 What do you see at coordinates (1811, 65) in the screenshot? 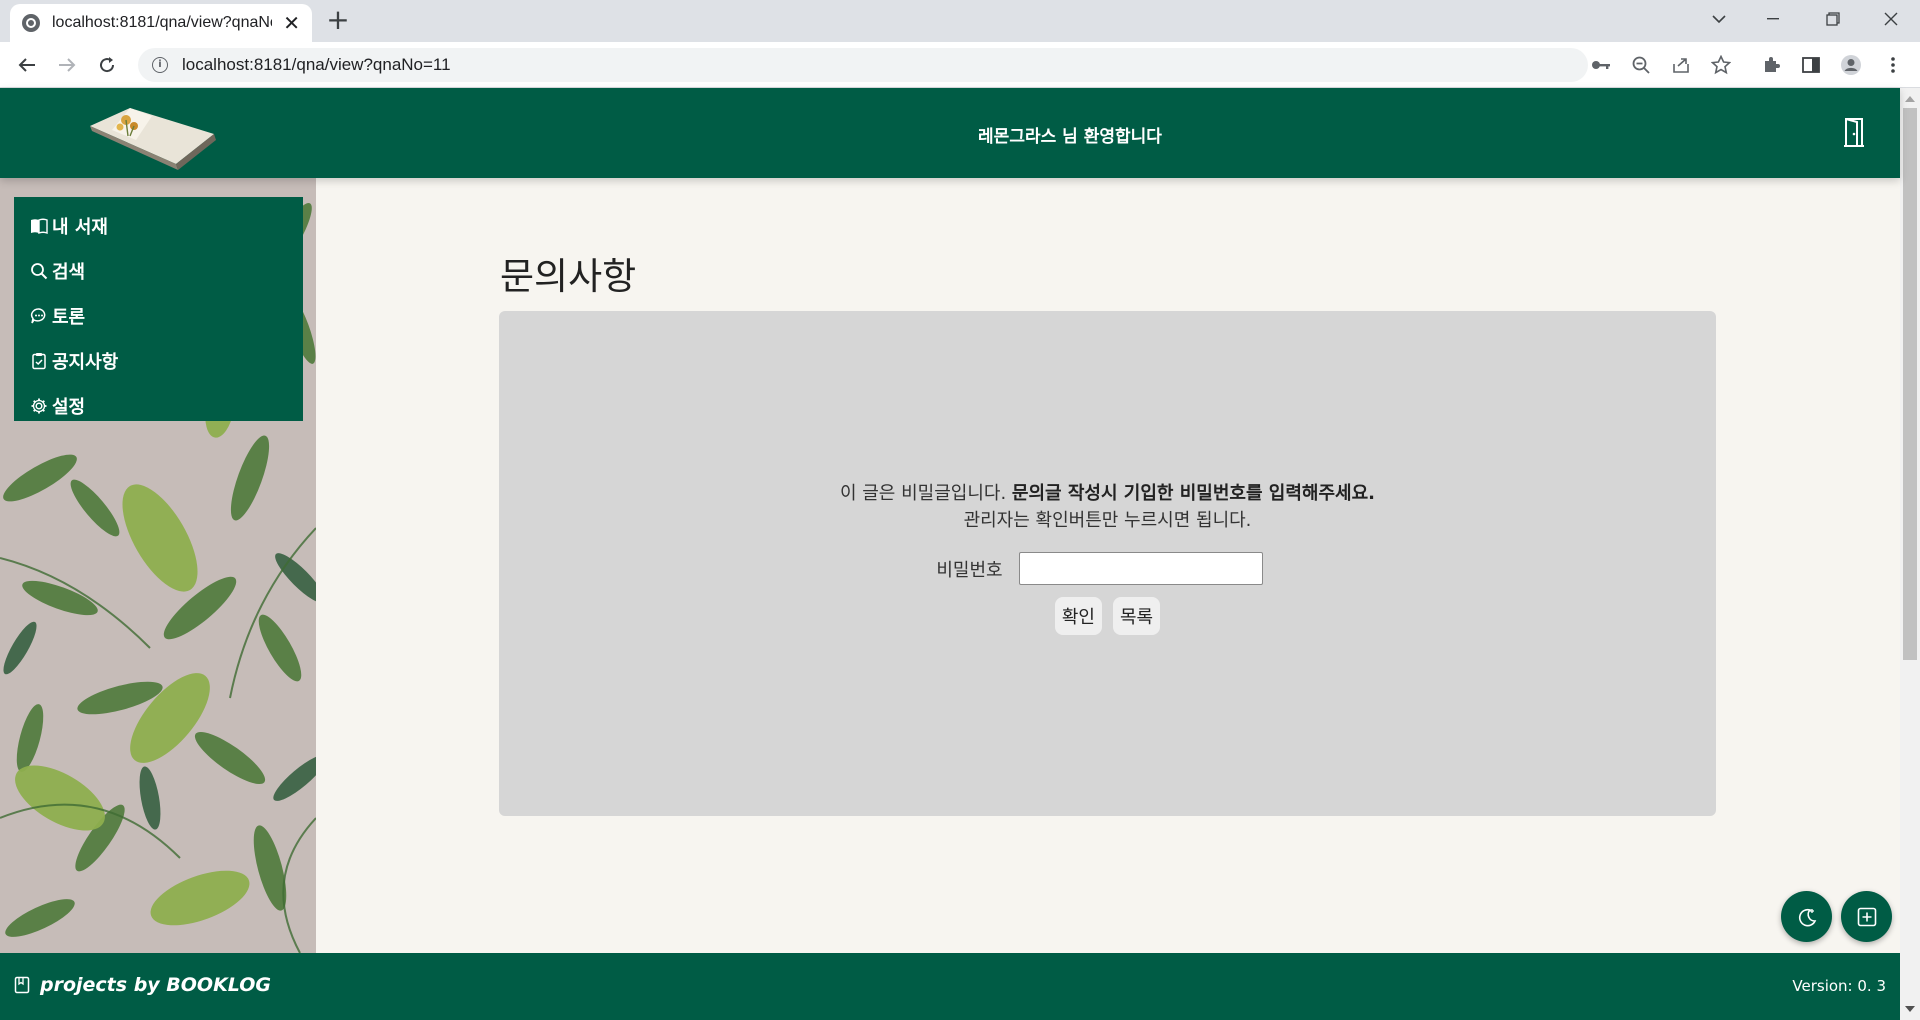
I see `side-panel-icon` at bounding box center [1811, 65].